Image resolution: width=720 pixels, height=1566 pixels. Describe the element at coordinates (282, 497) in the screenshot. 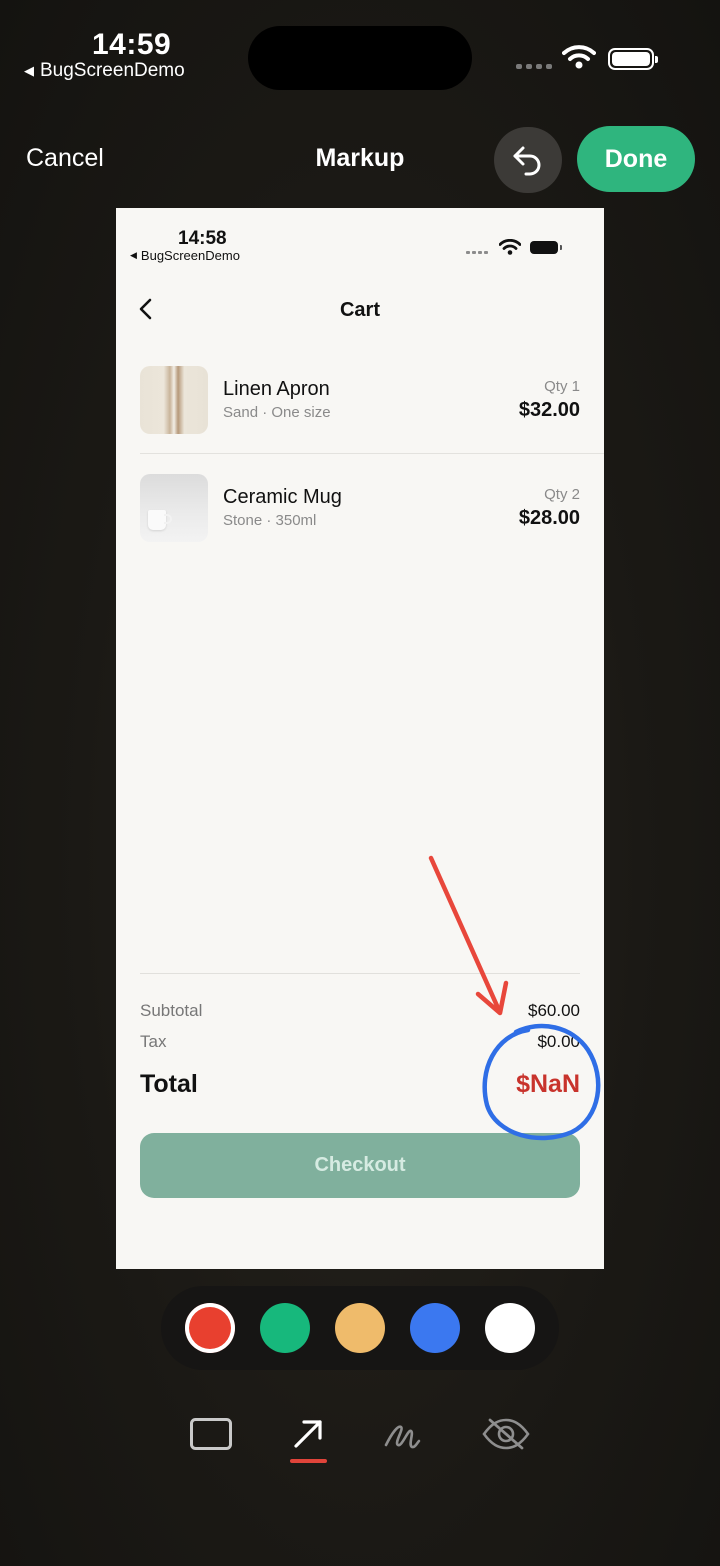

I see `item-name: Ceramic Mug` at that location.